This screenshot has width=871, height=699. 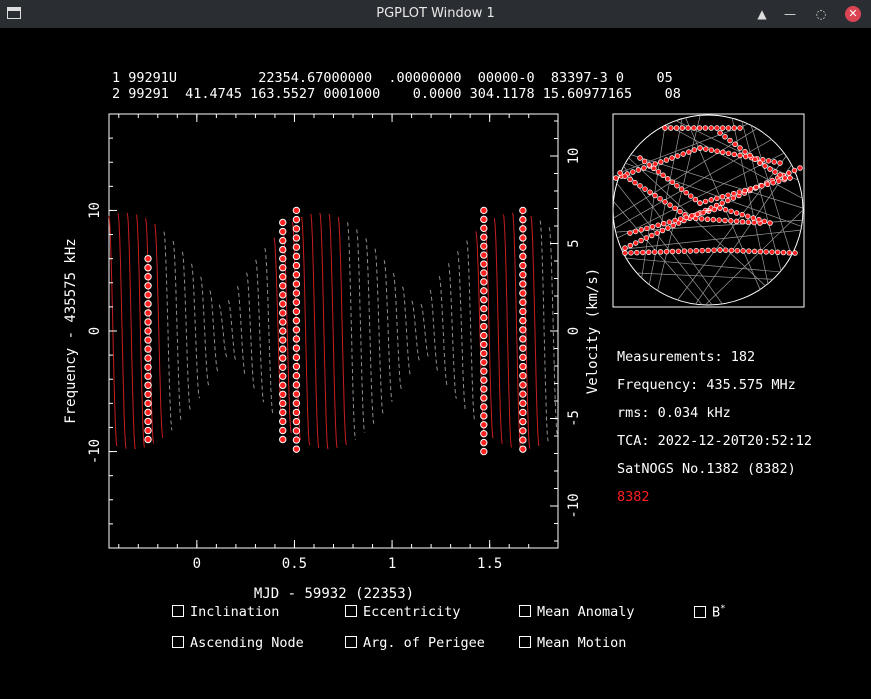 I want to click on bstar-checkbox: B*, so click(x=710, y=612).